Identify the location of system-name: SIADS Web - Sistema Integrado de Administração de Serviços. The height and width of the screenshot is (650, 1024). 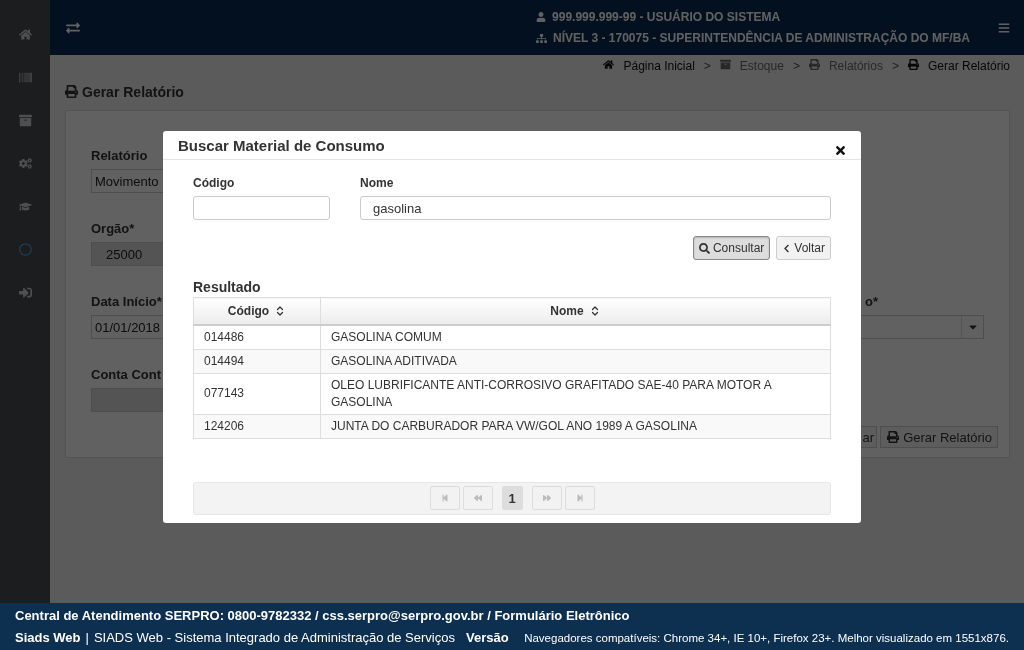
(274, 637).